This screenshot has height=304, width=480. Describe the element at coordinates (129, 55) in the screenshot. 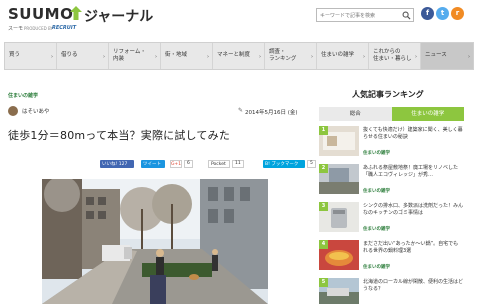

I see `nav-label: リフォーム・ 内装` at that location.